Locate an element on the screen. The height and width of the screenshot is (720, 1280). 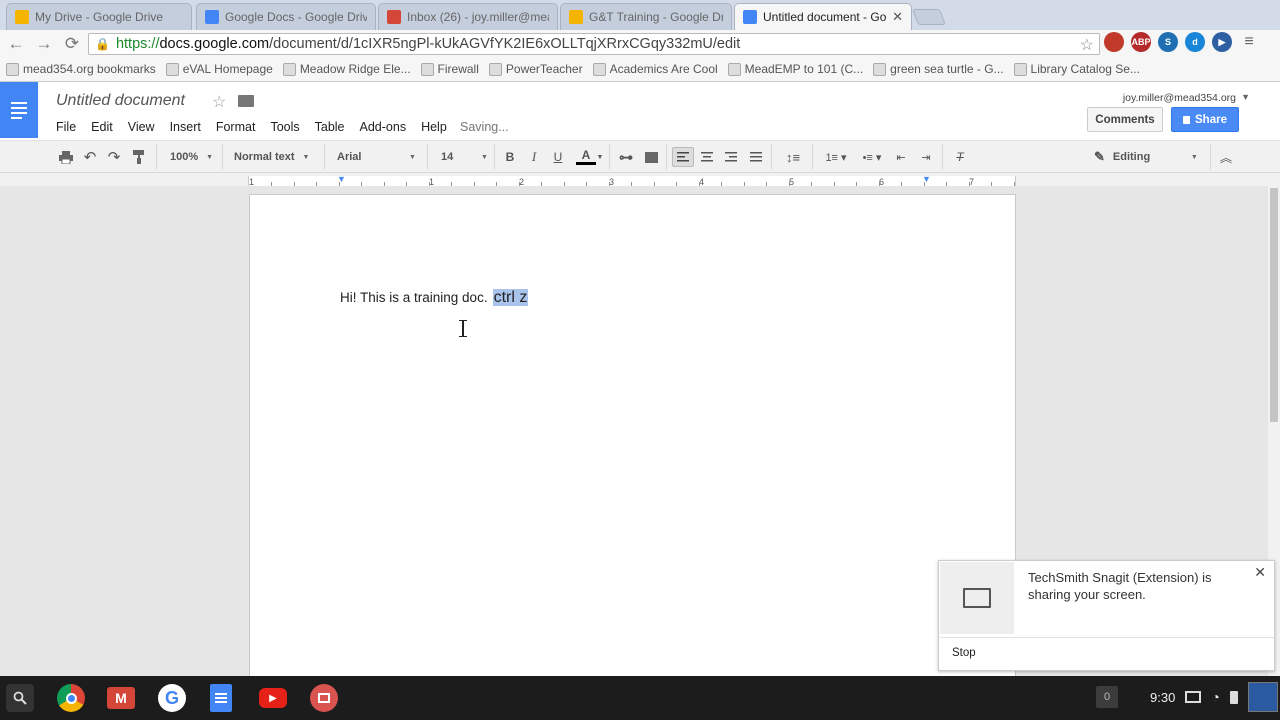
comment-icon is located at coordinates (651, 157).